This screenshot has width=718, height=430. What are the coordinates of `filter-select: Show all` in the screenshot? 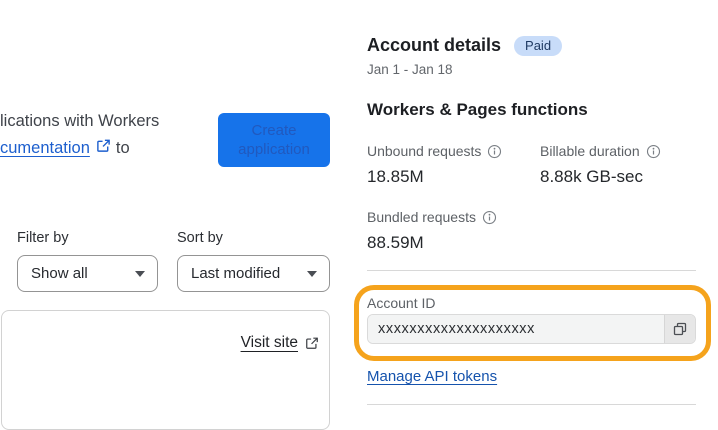 It's located at (87, 273).